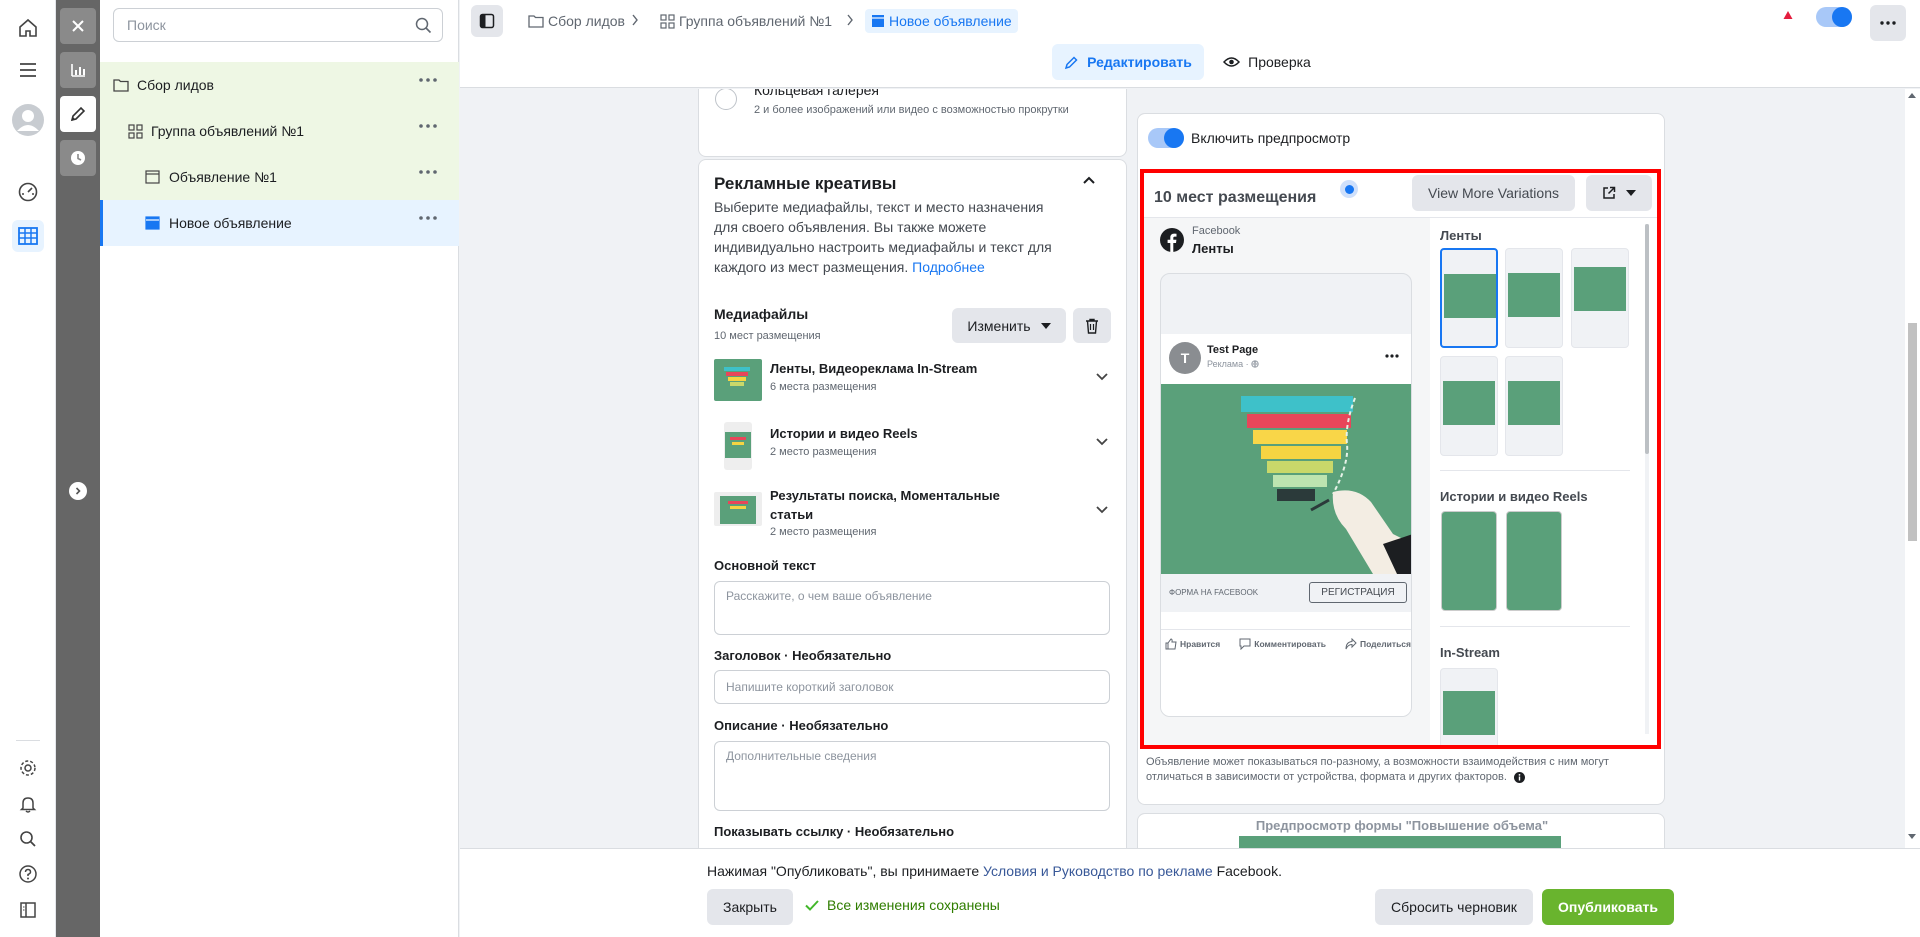  What do you see at coordinates (1228, 364) in the screenshot?
I see `sponsored-text: Реклама ·` at bounding box center [1228, 364].